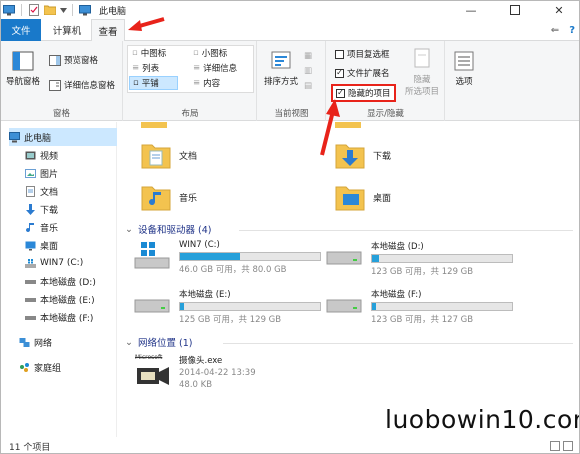  I want to click on hidden-items-option: ✓ 隐藏的项目, so click(363, 93).